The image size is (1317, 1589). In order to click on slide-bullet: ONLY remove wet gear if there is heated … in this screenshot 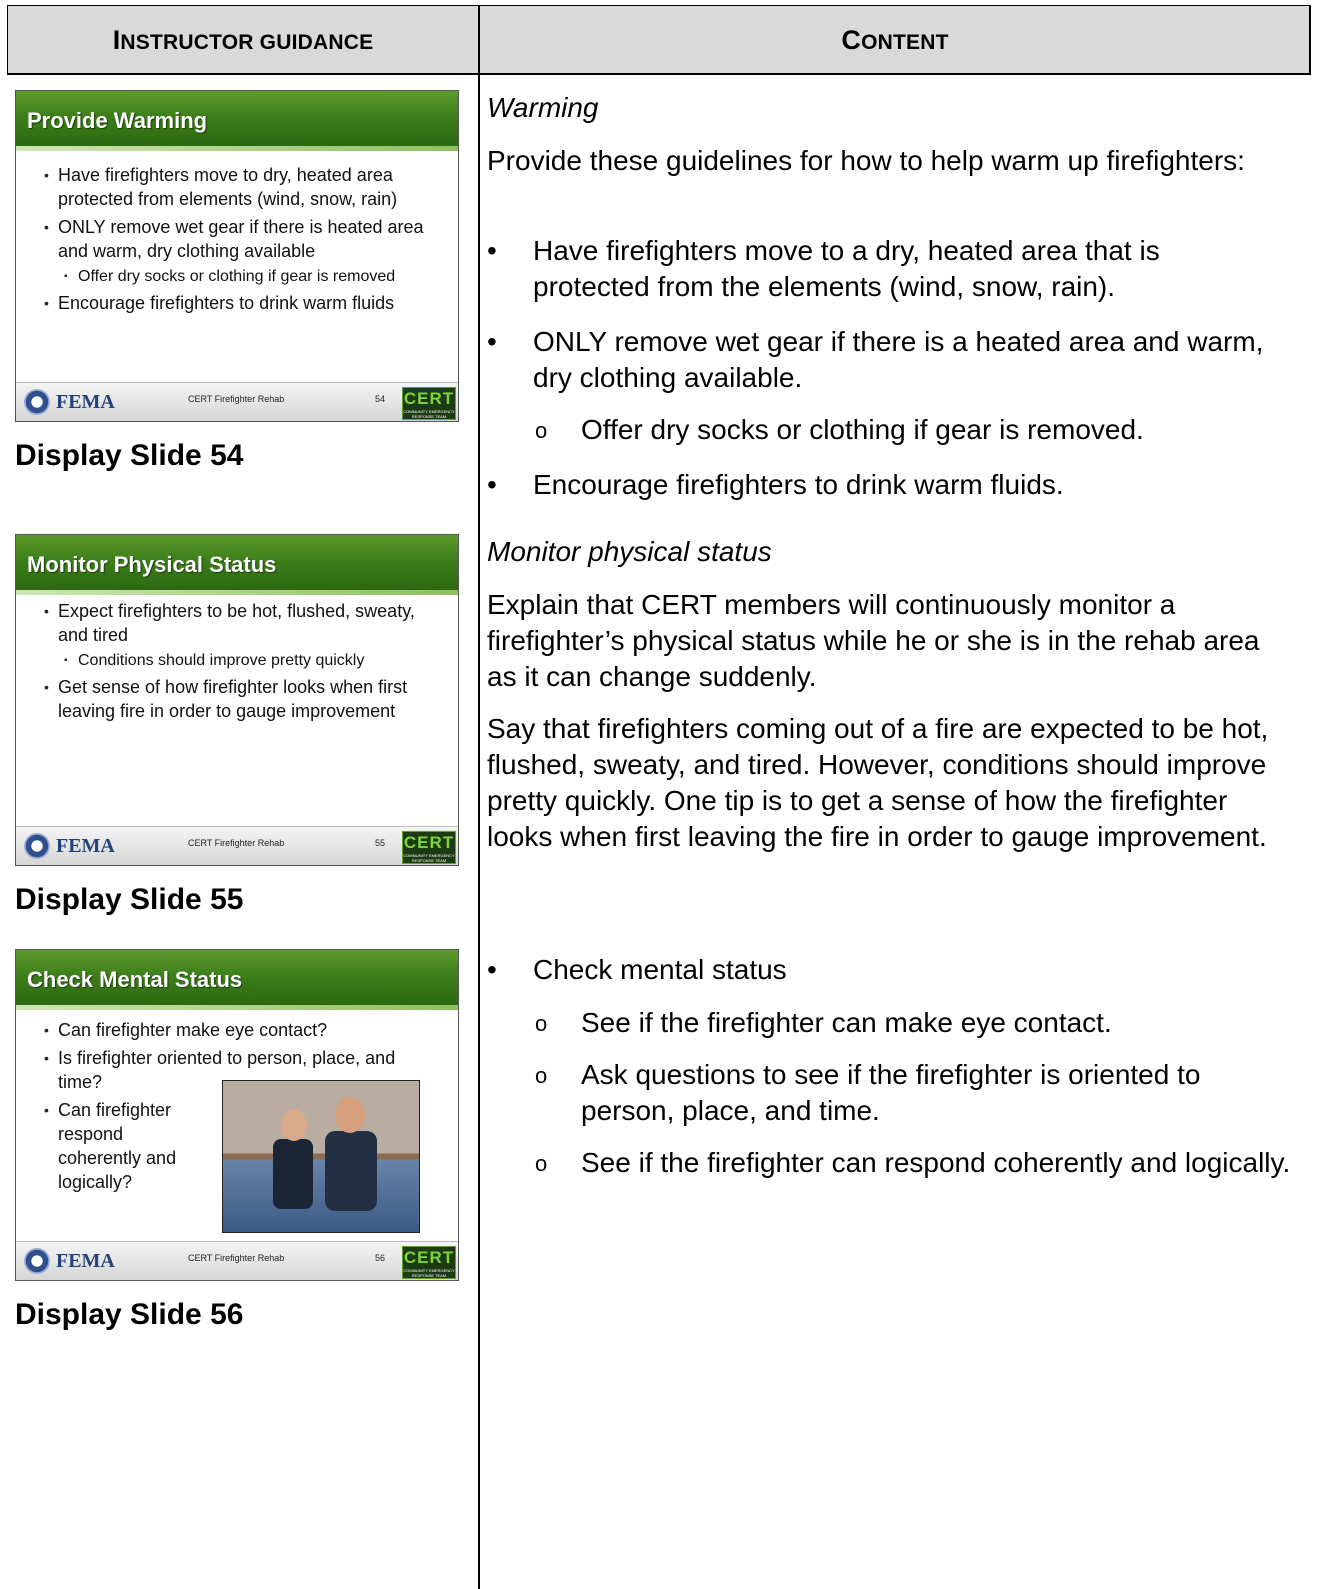, I will do `click(244, 239)`.